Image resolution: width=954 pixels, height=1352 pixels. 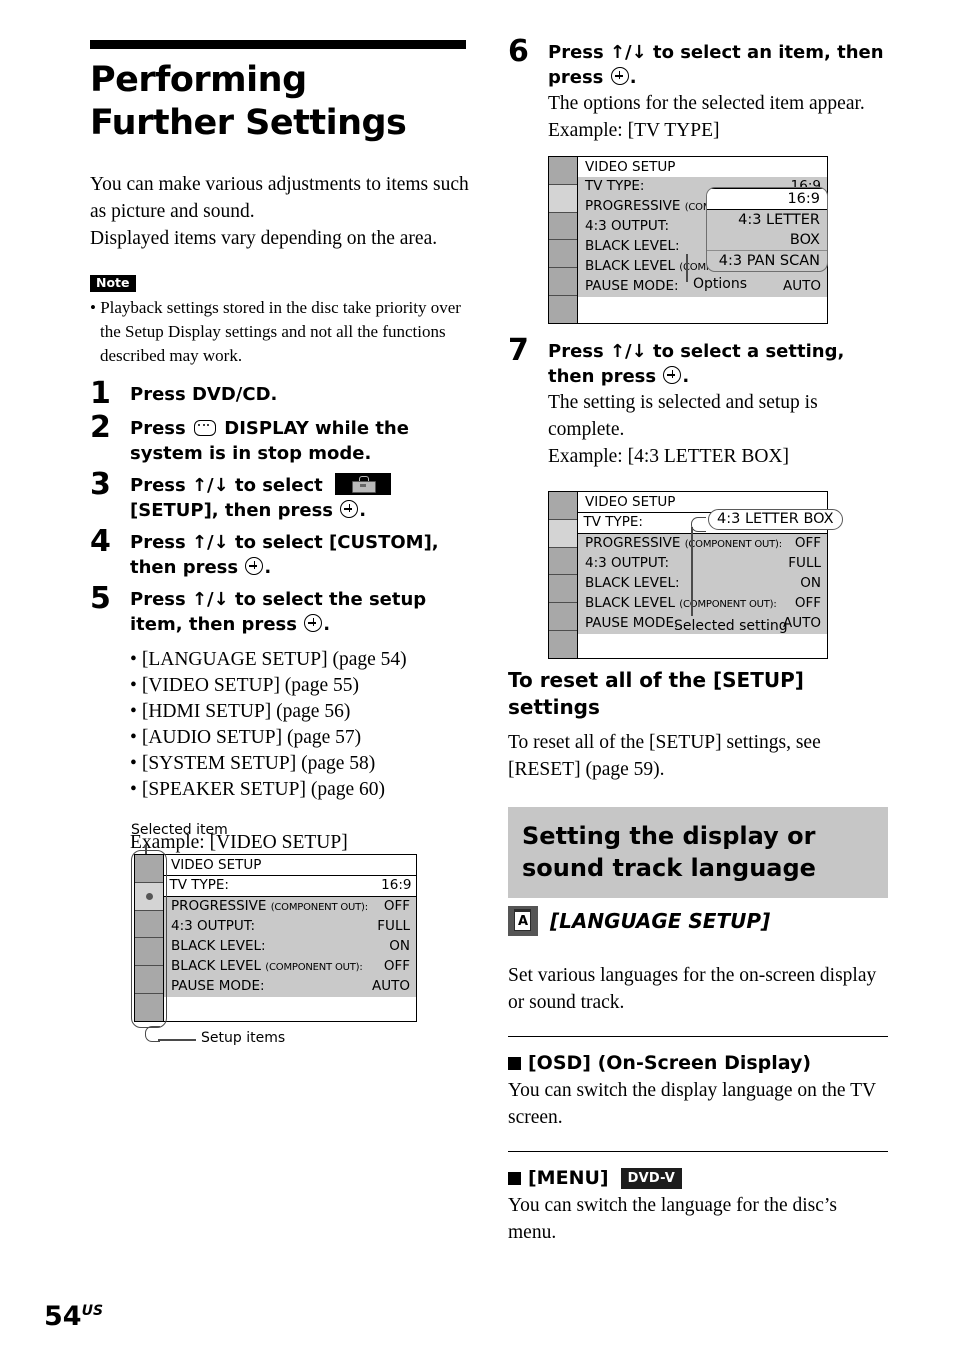 I want to click on step-6-body-2: Example: [TV TYPE], so click(x=634, y=130).